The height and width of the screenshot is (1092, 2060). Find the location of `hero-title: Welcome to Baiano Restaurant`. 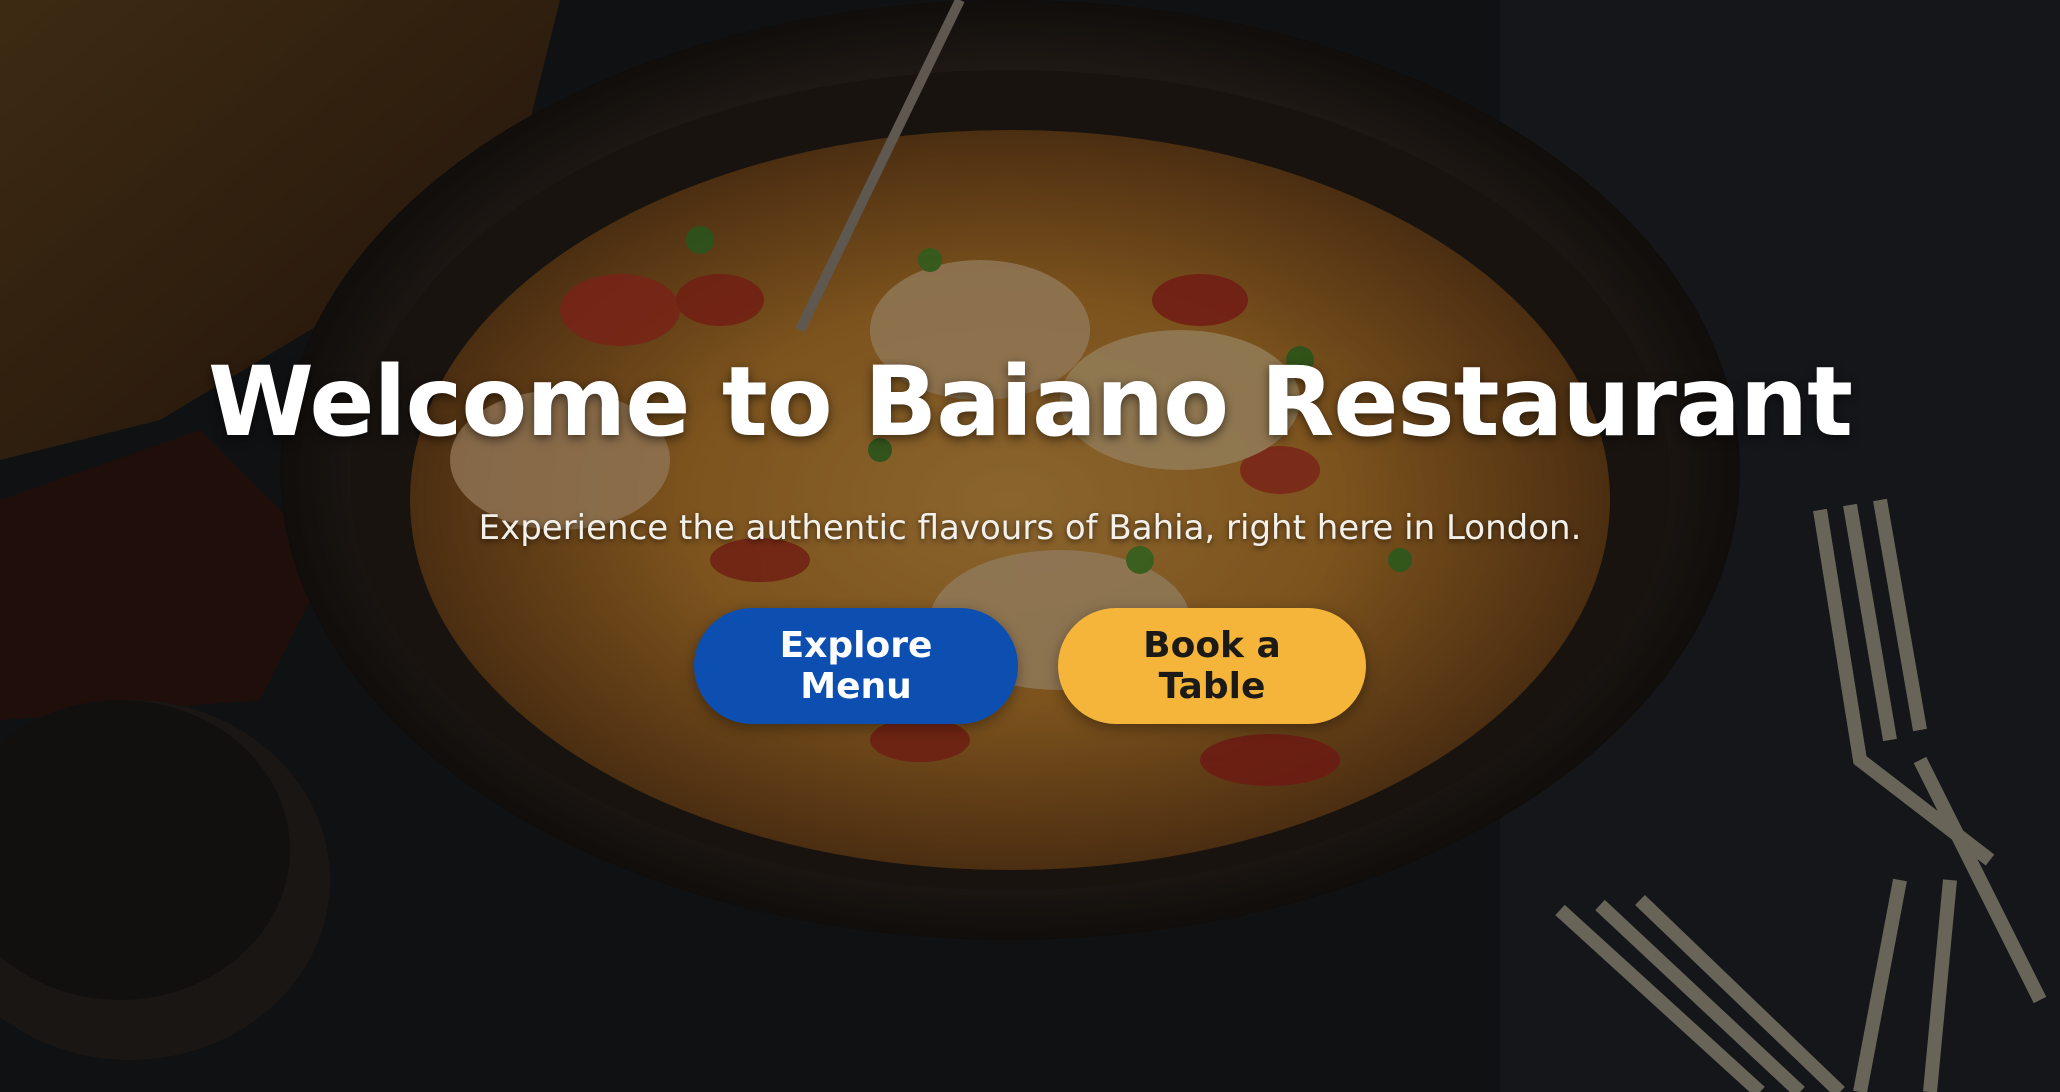

hero-title: Welcome to Baiano Restaurant is located at coordinates (1030, 402).